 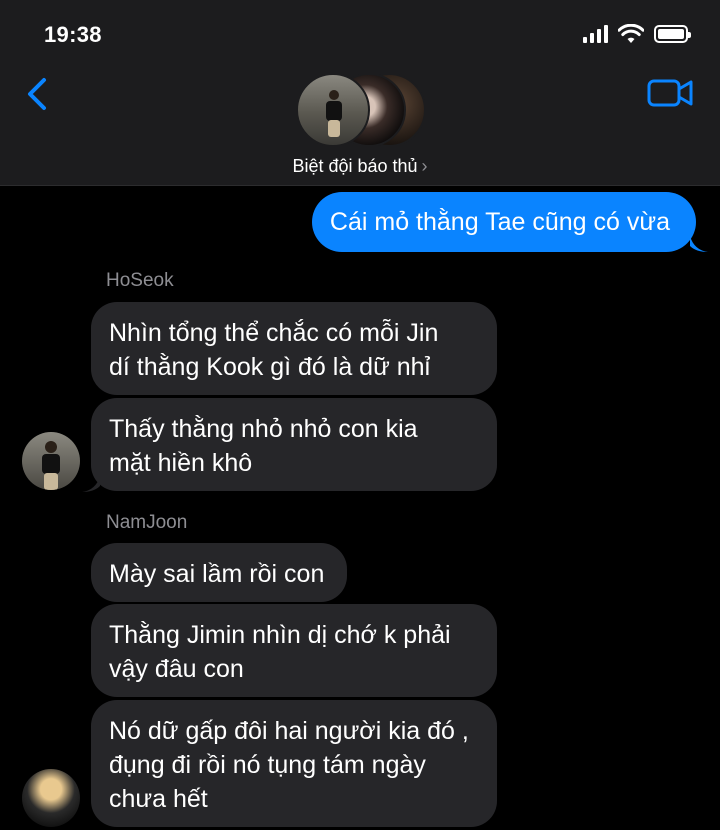 I want to click on back-chevron-icon, so click(x=38, y=94).